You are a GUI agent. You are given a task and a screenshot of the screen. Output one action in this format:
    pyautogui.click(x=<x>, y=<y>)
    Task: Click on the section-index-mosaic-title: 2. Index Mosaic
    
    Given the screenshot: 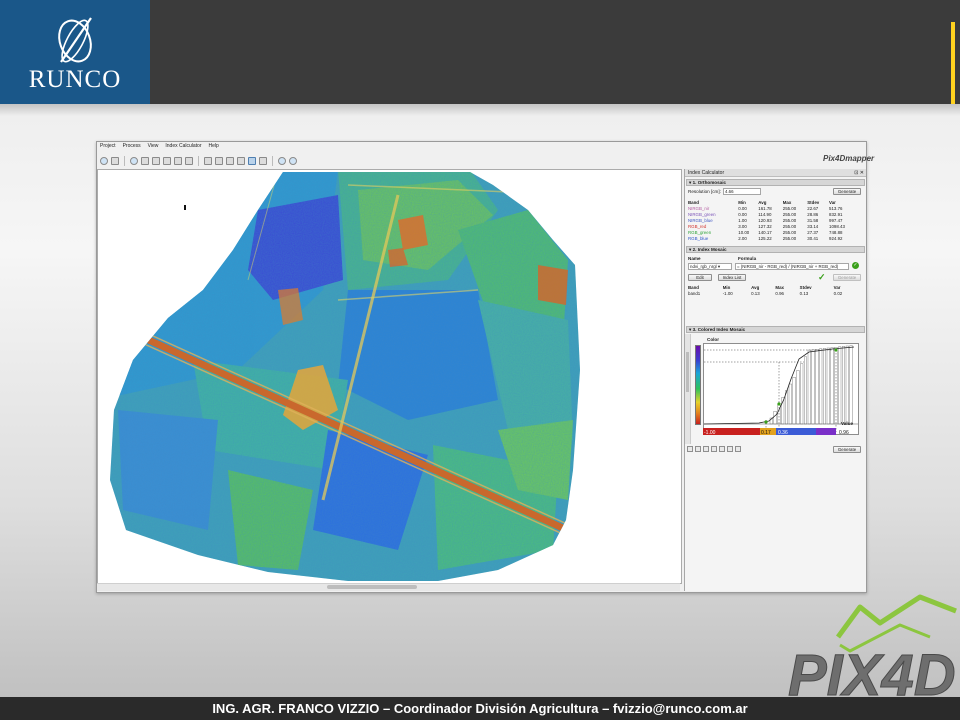 What is the action you would take?
    pyautogui.click(x=709, y=249)
    